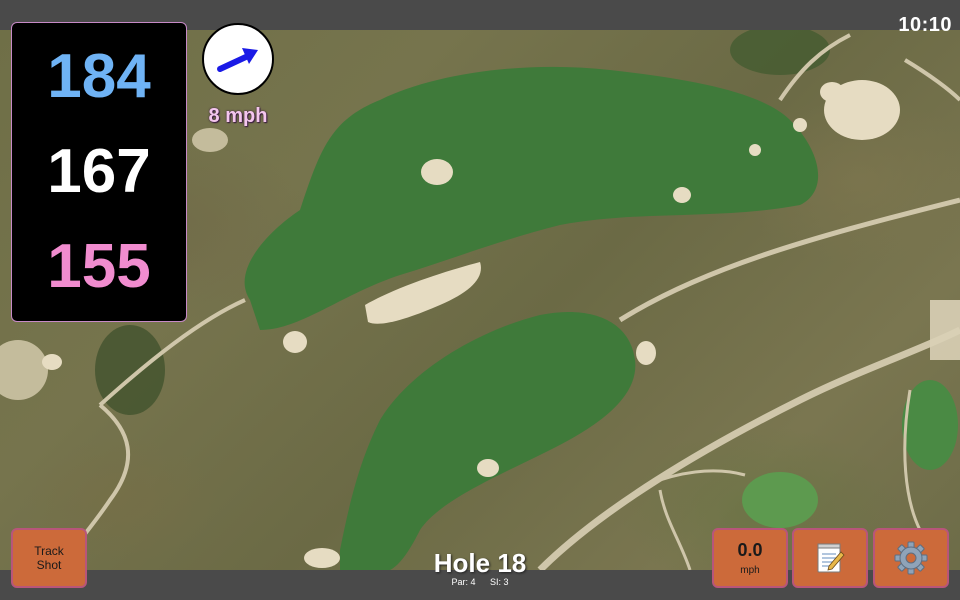 This screenshot has height=600, width=960. Describe the element at coordinates (499, 582) in the screenshot. I see `hole-stroke-index: SI: 3` at that location.